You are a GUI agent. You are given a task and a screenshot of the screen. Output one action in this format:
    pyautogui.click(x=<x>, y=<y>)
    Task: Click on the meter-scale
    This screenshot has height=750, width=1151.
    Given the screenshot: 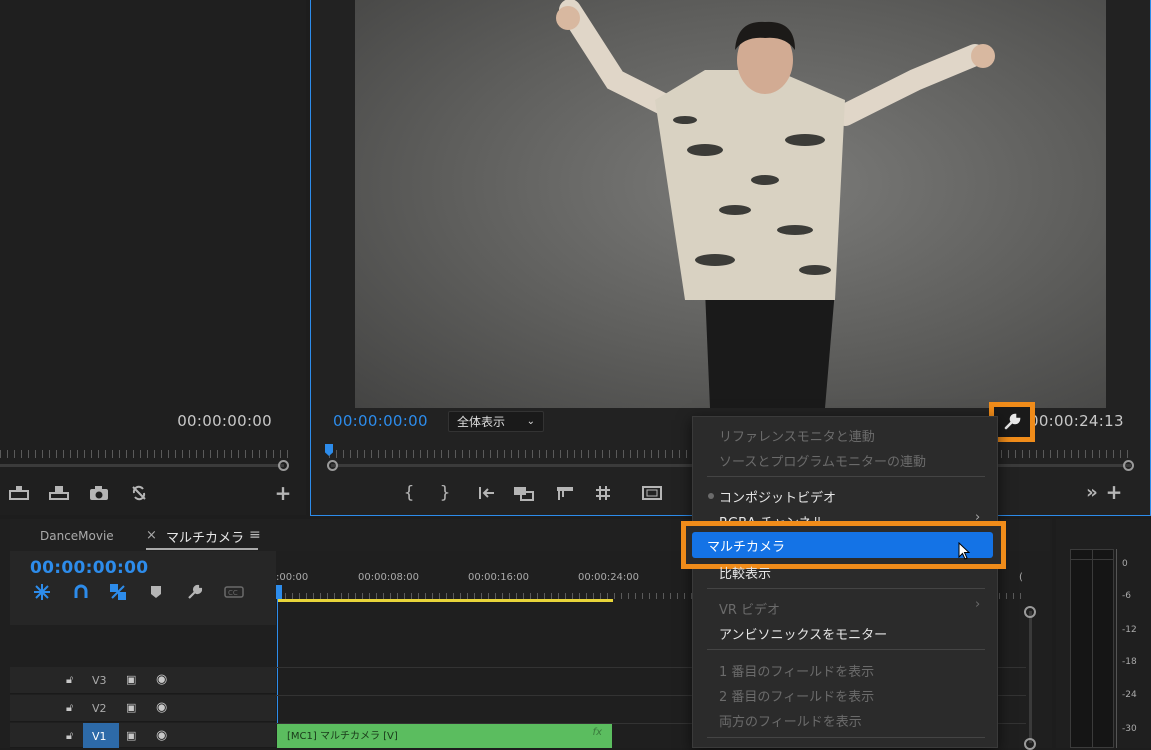 What is the action you would take?
    pyautogui.click(x=1116, y=648)
    